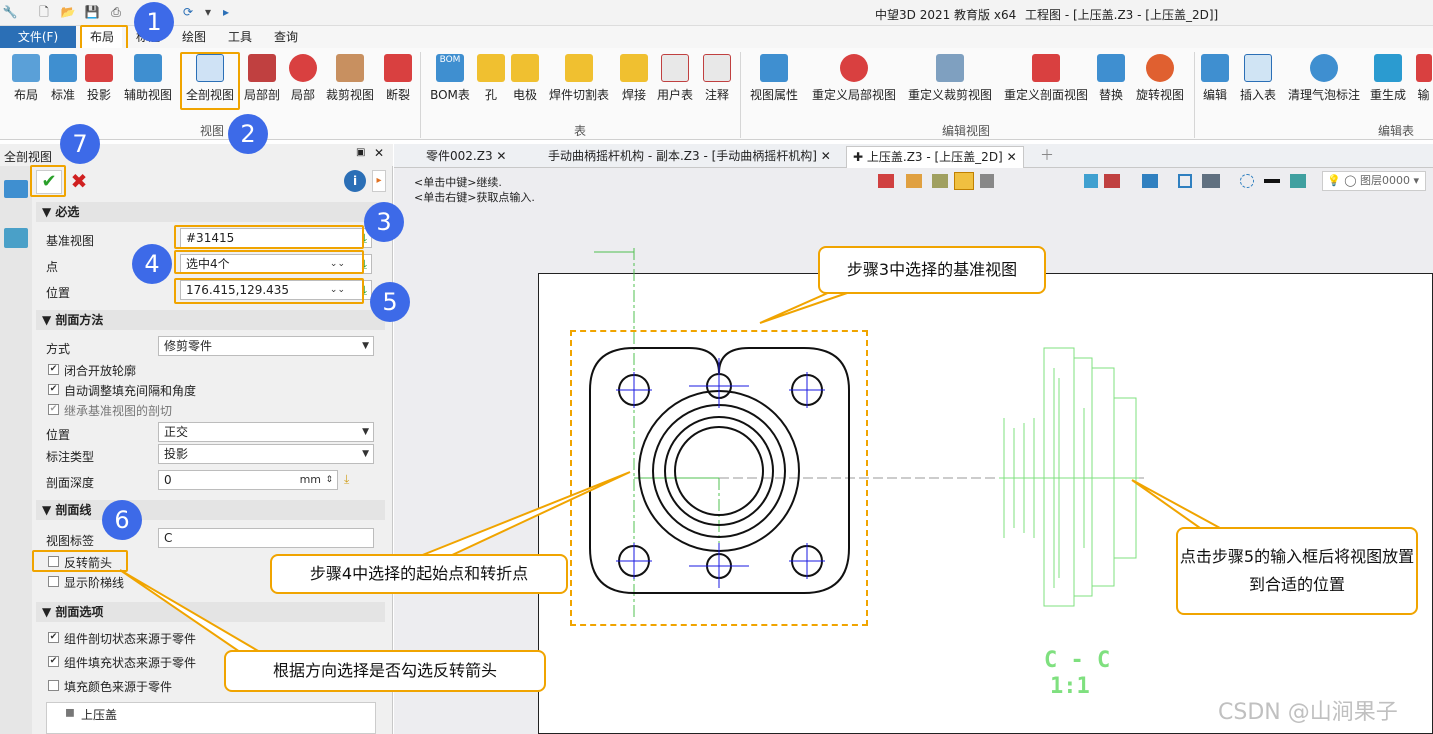 This screenshot has width=1433, height=734. What do you see at coordinates (491, 68) in the screenshot?
I see `hole-table-icon` at bounding box center [491, 68].